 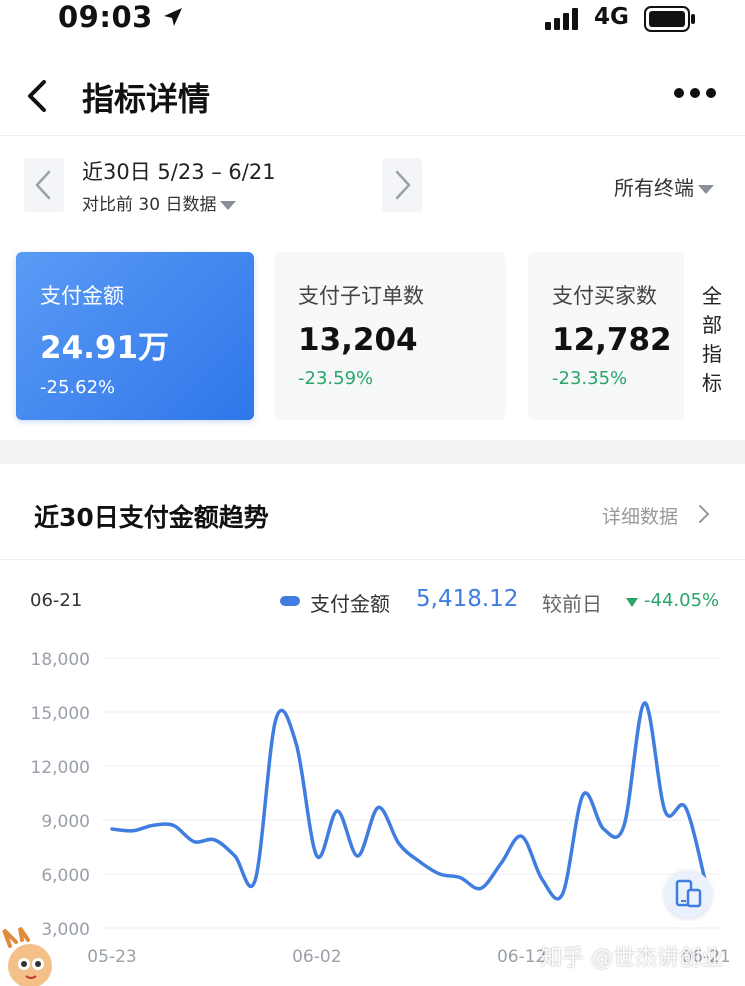 I want to click on trend-section-header: 近30日支付金额趋势 详细数据, so click(x=372, y=512).